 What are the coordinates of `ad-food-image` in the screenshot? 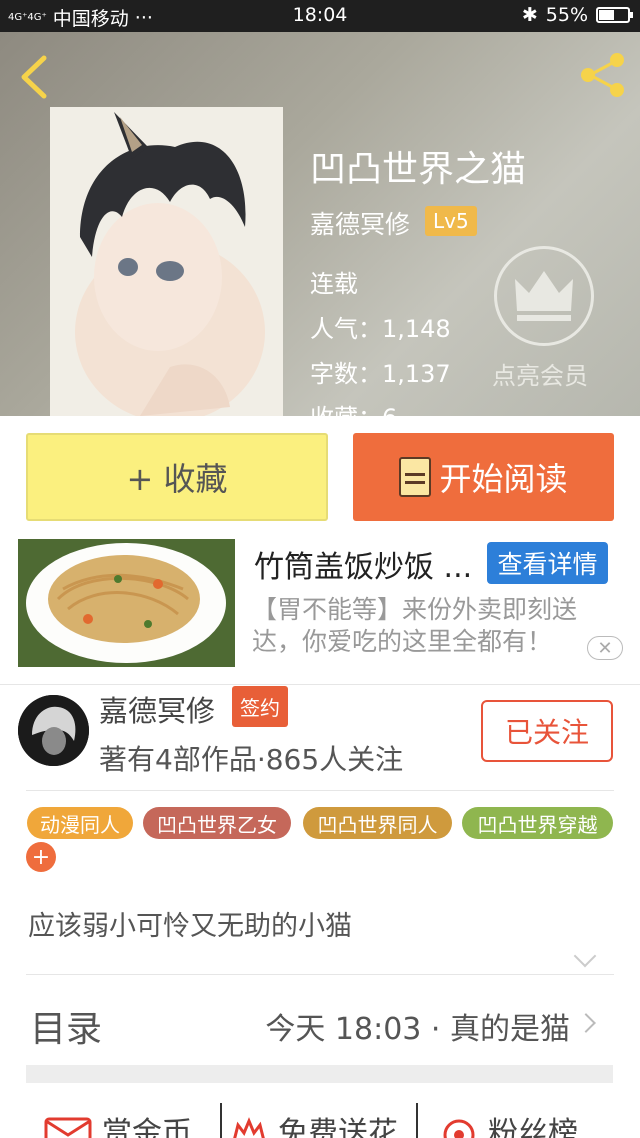 It's located at (126, 603).